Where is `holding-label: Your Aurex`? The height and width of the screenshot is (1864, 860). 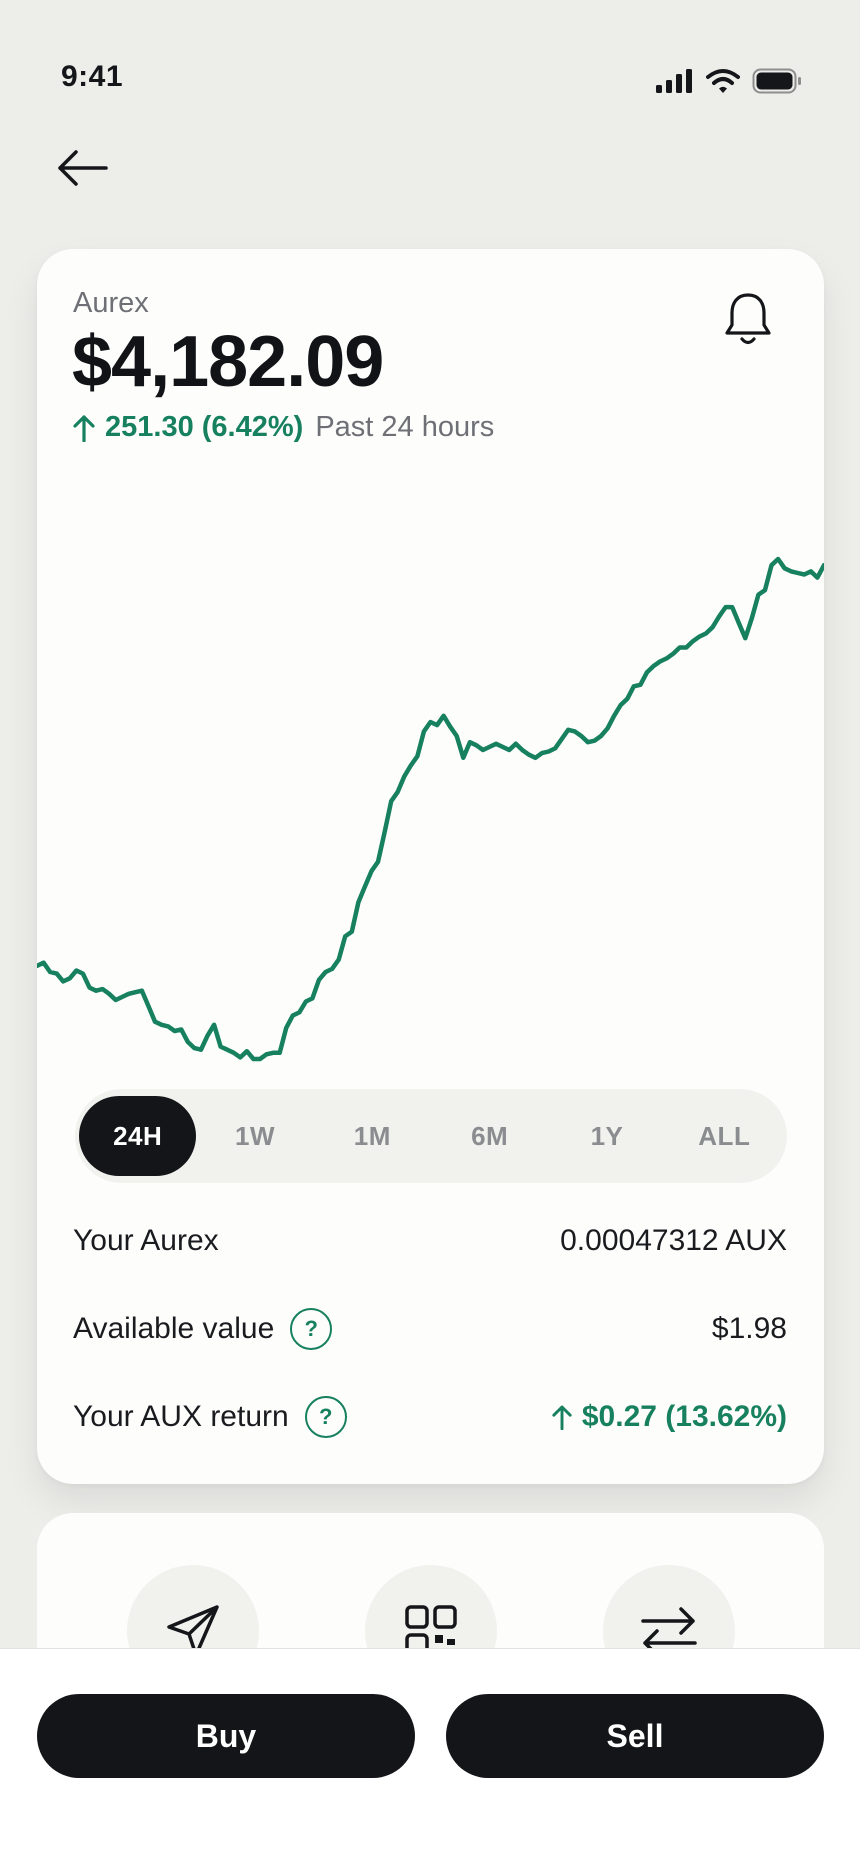 holding-label: Your Aurex is located at coordinates (146, 1241).